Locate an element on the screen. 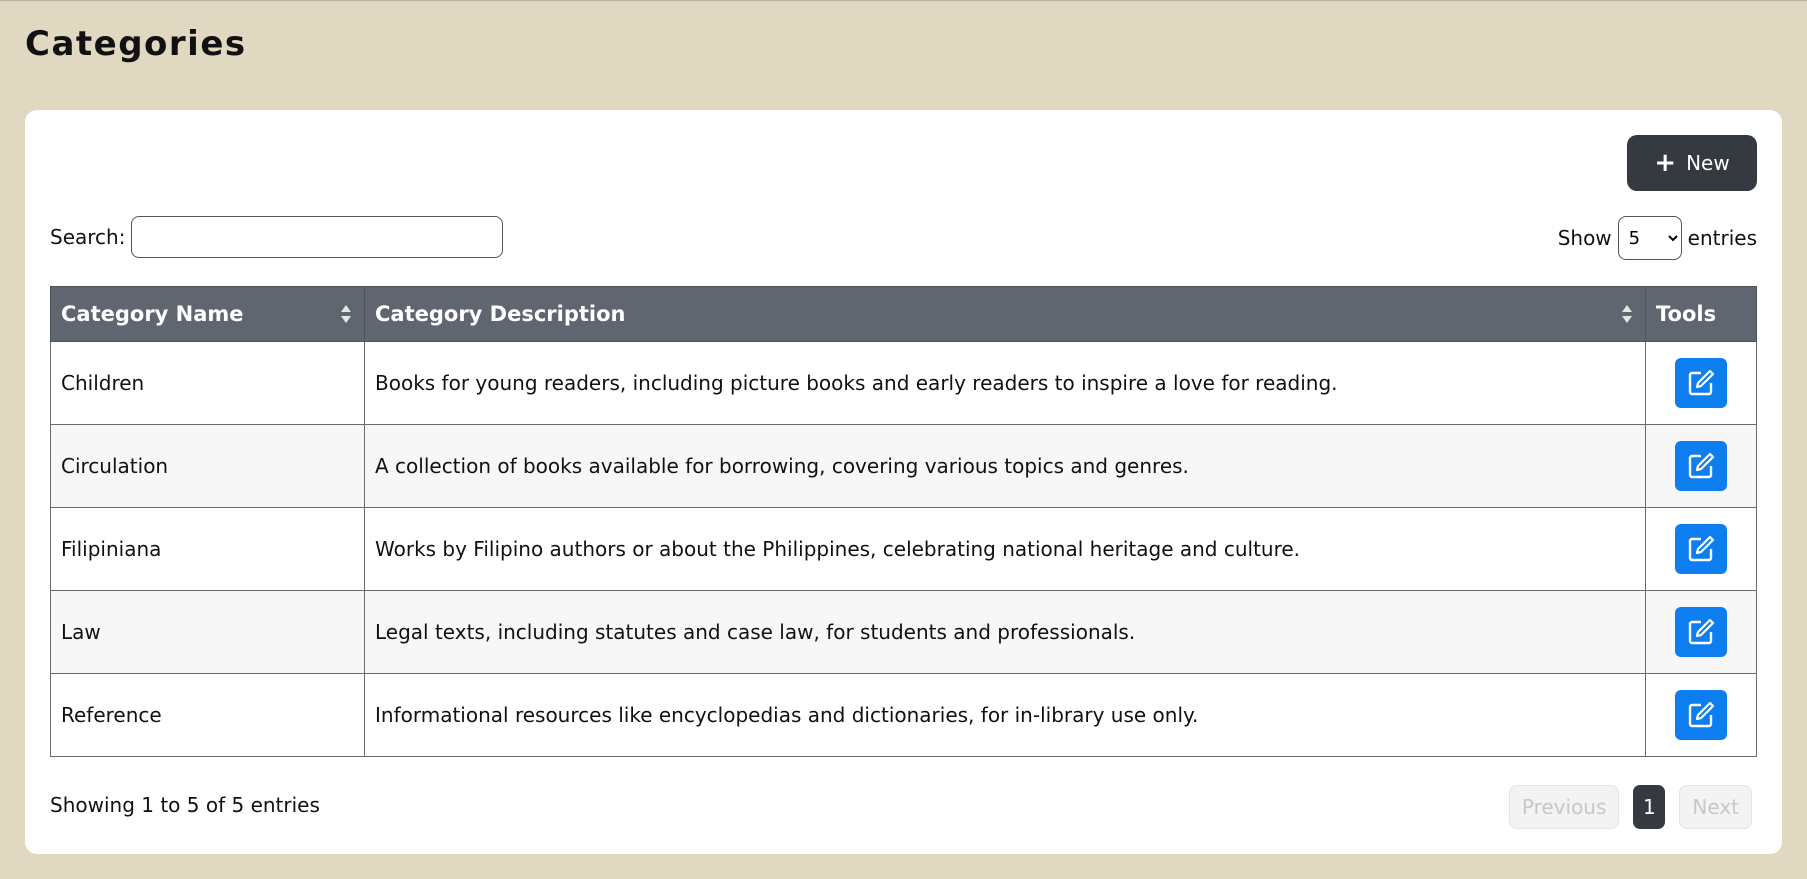  search-bar: Search: is located at coordinates (277, 237).